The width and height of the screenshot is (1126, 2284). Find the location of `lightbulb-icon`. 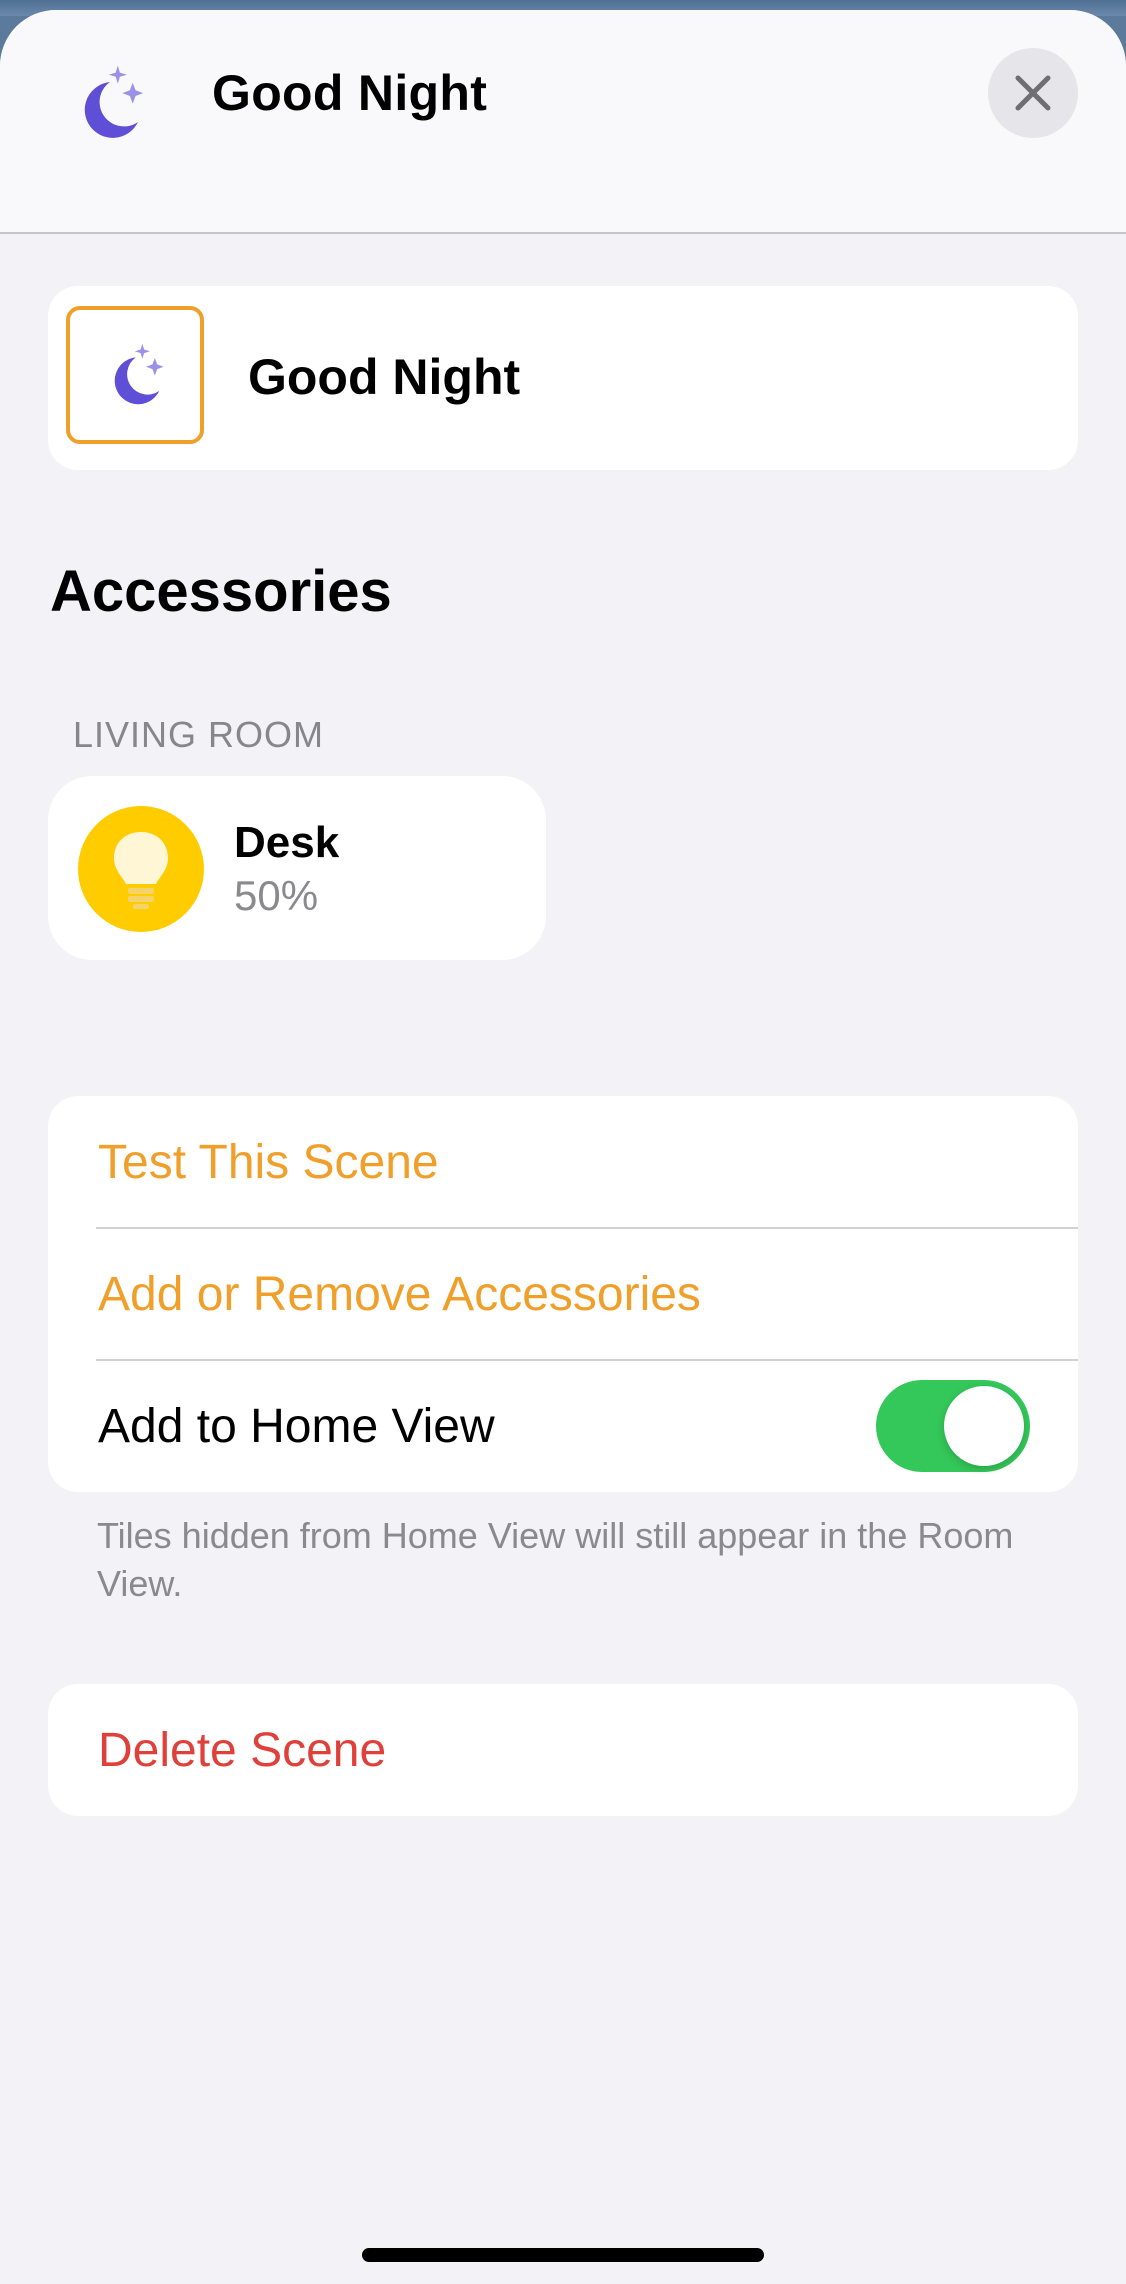

lightbulb-icon is located at coordinates (141, 869).